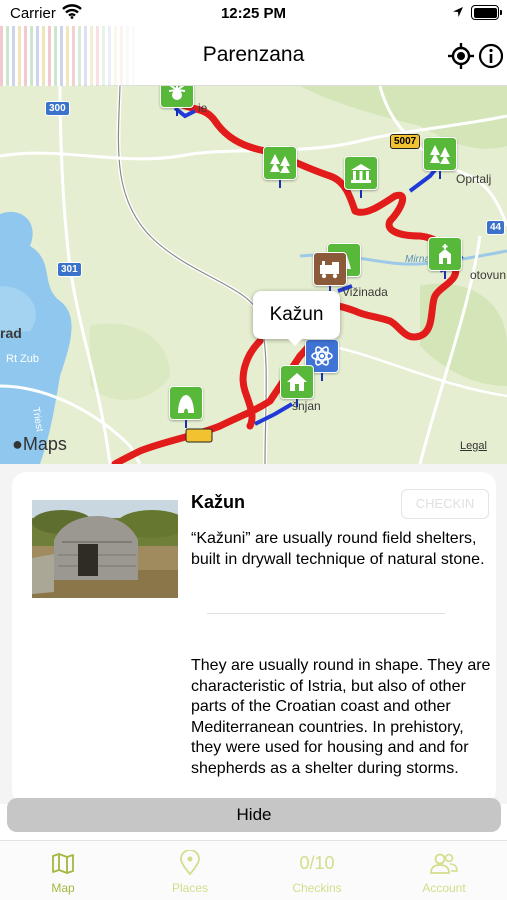  What do you see at coordinates (458, 12) in the screenshot?
I see `location-arrow-icon` at bounding box center [458, 12].